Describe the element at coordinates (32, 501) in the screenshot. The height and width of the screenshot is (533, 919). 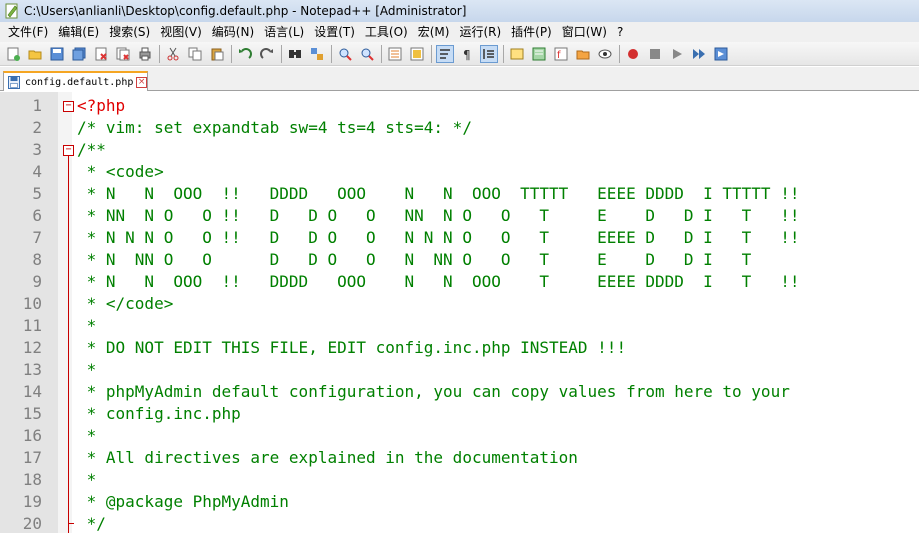
I see `line-number: 19` at that location.